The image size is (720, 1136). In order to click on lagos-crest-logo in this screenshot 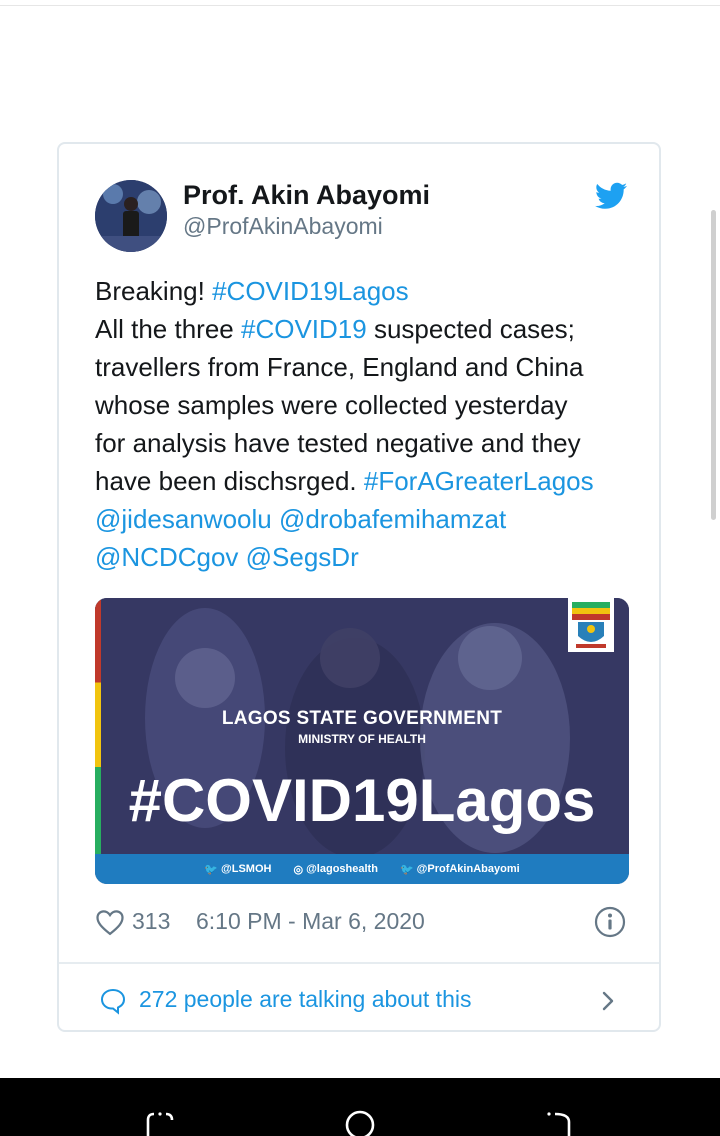, I will do `click(591, 625)`.